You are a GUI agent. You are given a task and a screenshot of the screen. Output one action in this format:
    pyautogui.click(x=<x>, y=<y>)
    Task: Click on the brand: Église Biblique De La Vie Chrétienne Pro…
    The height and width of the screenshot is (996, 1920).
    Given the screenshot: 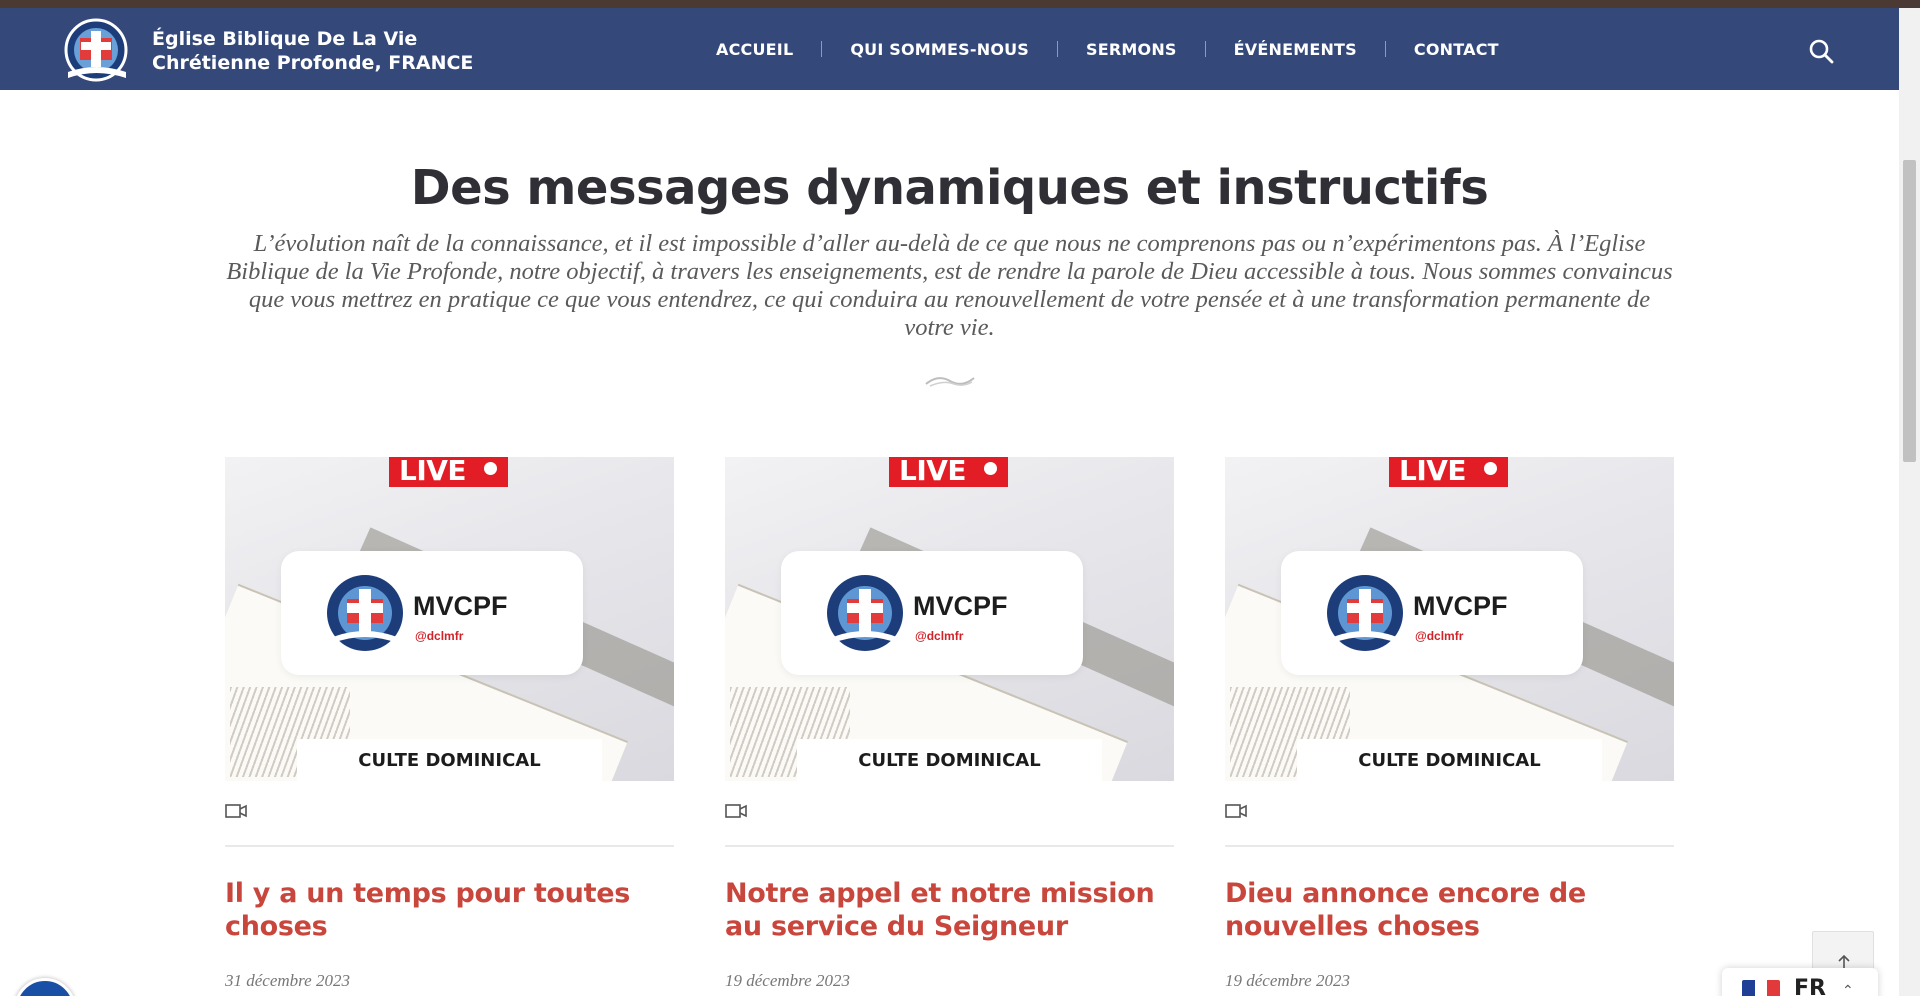 What is the action you would take?
    pyautogui.click(x=264, y=51)
    